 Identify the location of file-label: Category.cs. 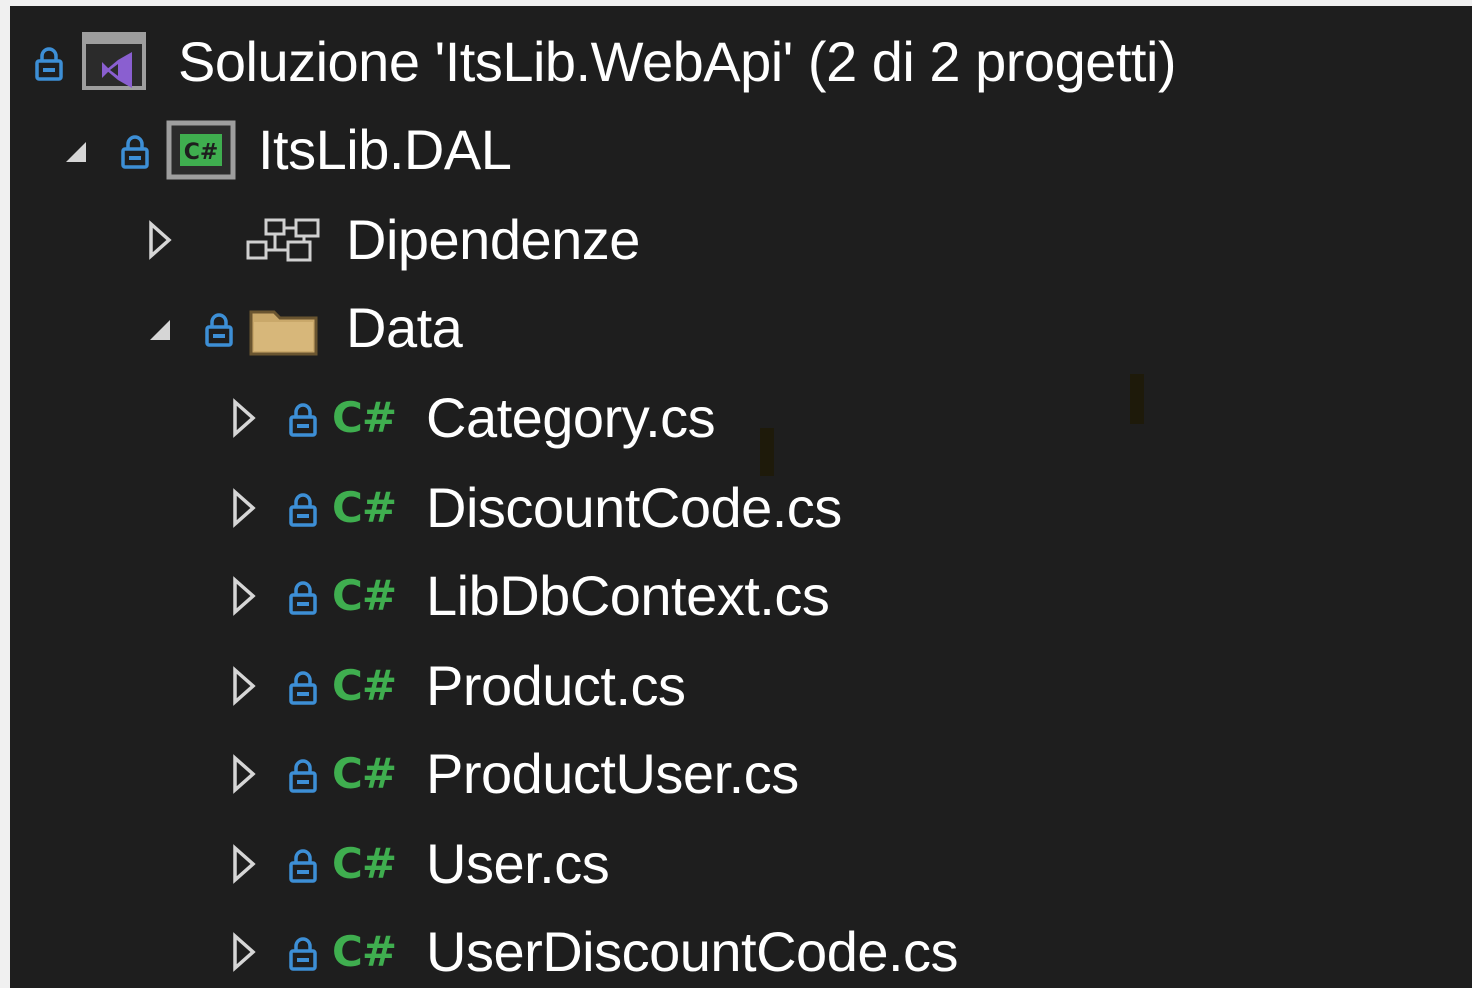
(571, 417).